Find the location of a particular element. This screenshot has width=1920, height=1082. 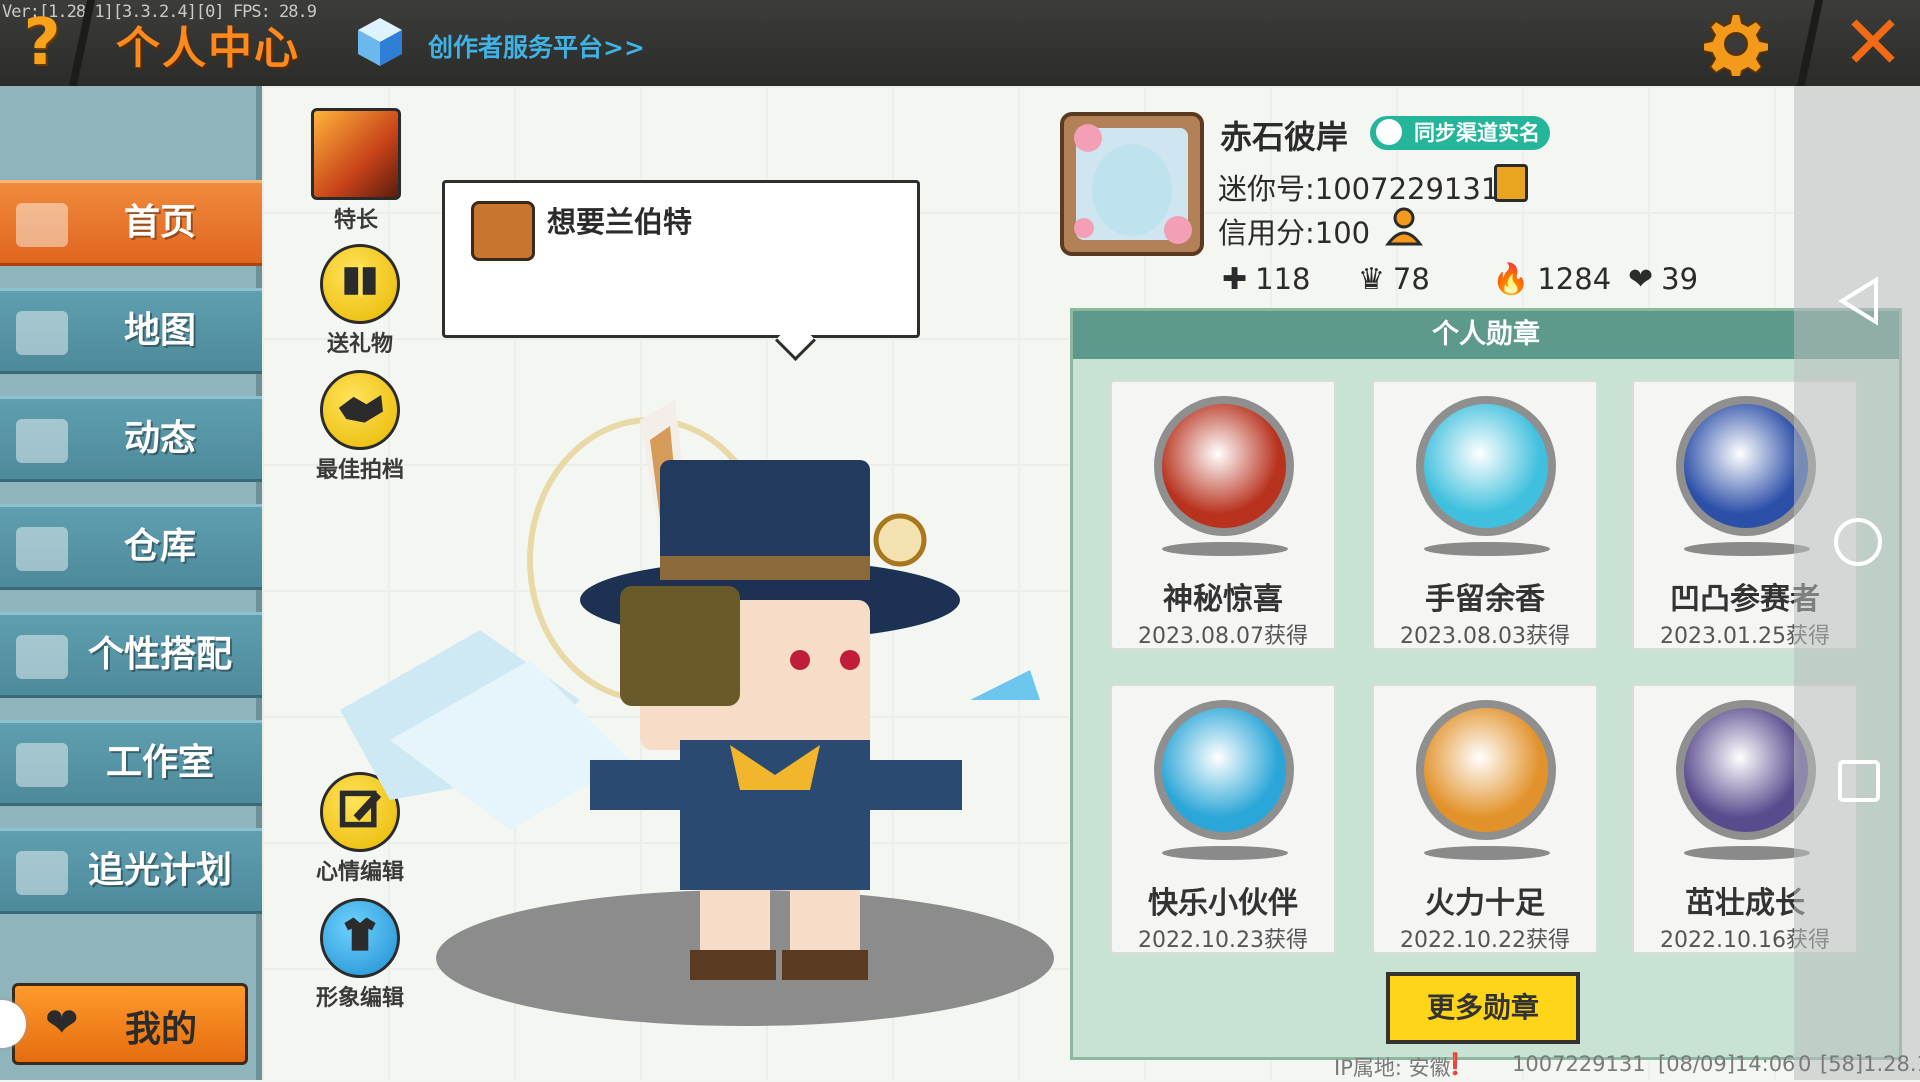

stat-value: 39 is located at coordinates (1680, 279).